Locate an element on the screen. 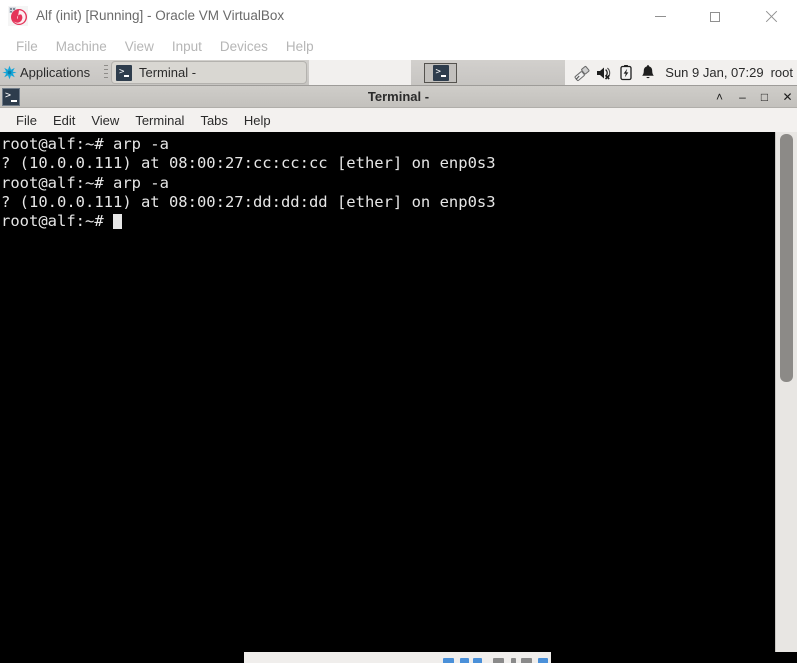  status-harddisk-icon is located at coordinates (448, 660).